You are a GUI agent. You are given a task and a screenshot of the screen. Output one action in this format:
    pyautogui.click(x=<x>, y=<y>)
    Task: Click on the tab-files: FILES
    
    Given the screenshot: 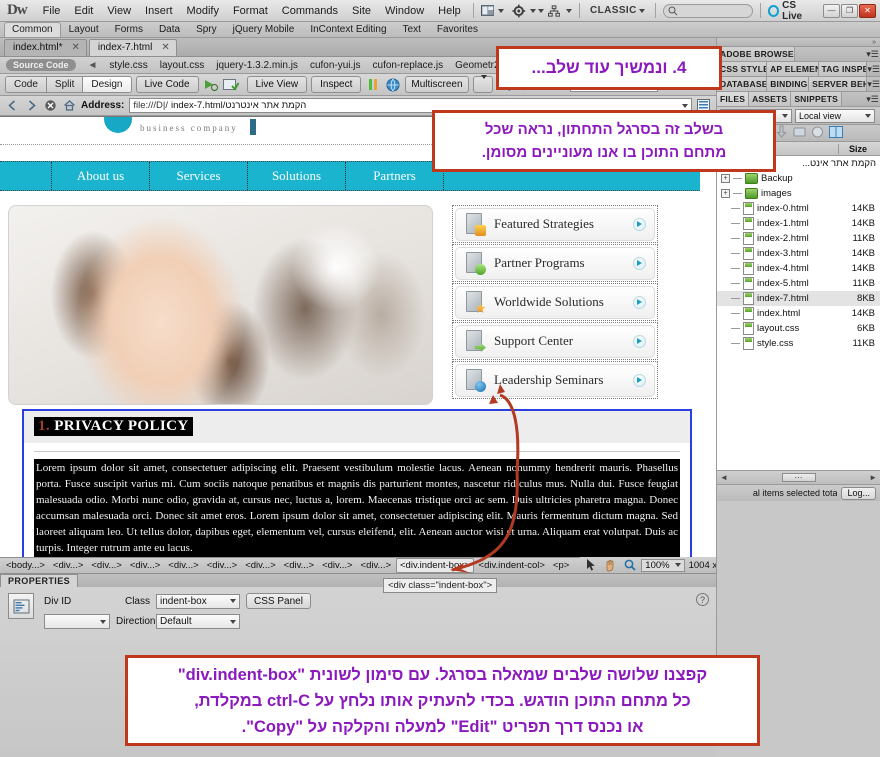 What is the action you would take?
    pyautogui.click(x=733, y=99)
    